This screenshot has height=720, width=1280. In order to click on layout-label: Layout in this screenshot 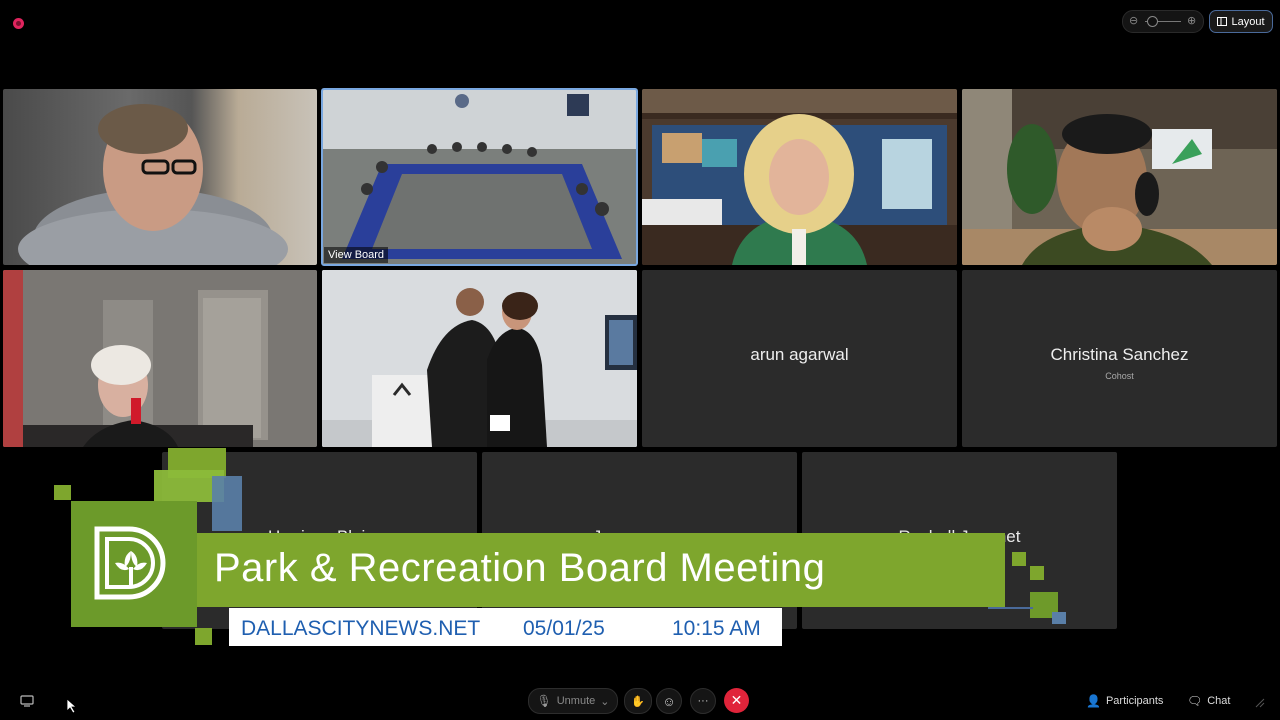, I will do `click(1248, 21)`.